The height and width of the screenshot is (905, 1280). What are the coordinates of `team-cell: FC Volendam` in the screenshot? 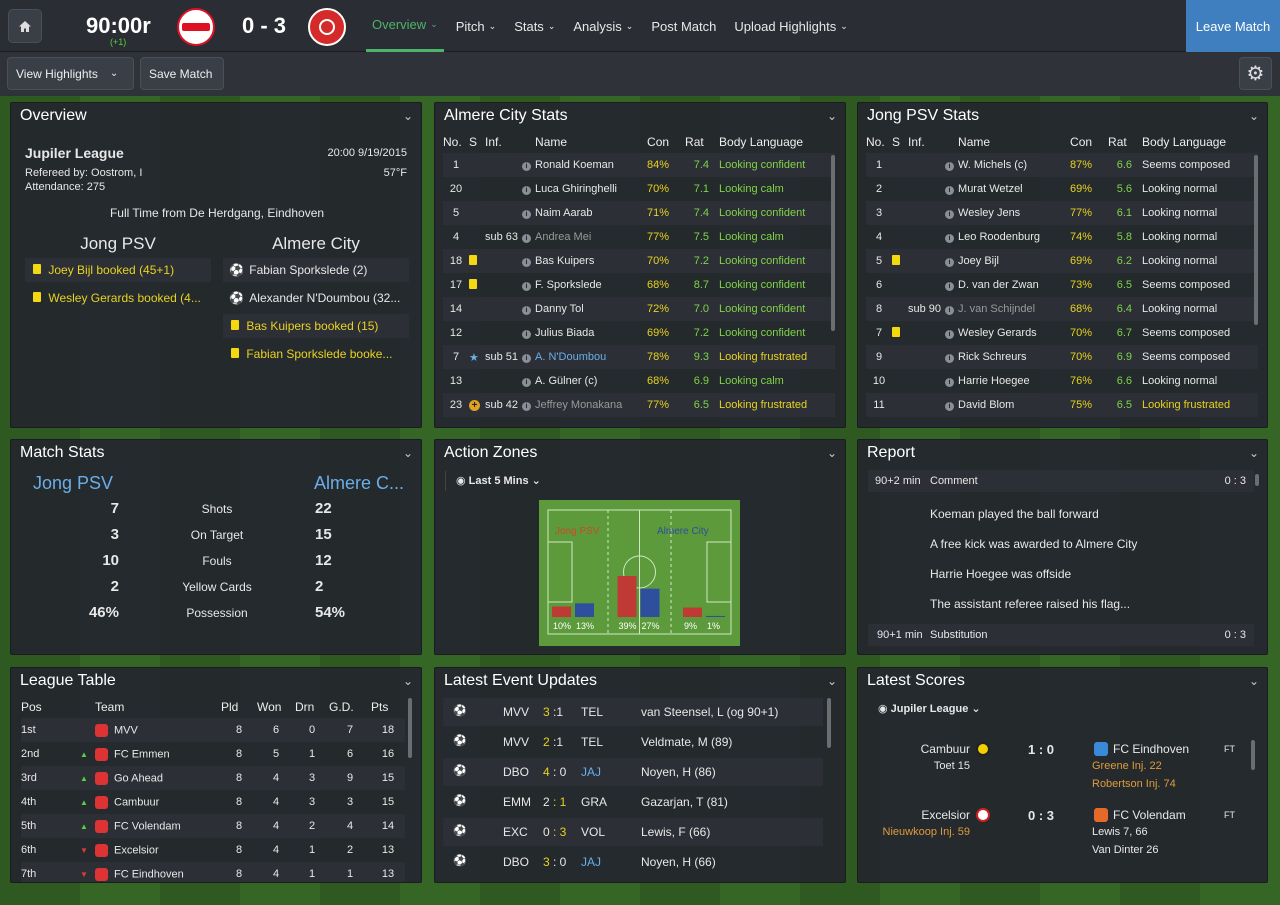 It's located at (158, 826).